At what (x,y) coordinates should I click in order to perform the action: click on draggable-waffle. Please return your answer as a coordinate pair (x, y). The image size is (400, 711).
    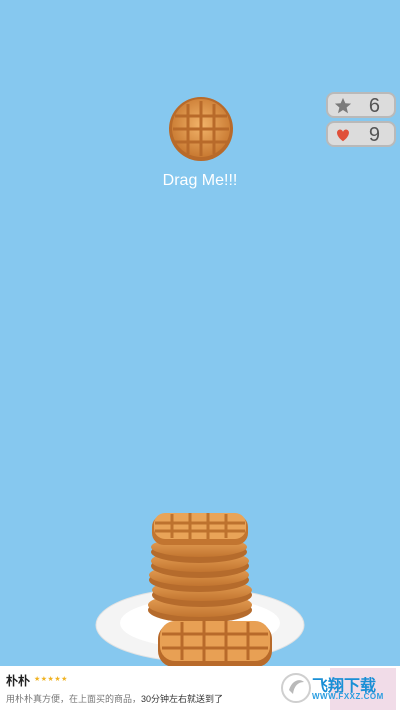
    Looking at the image, I should click on (201, 129).